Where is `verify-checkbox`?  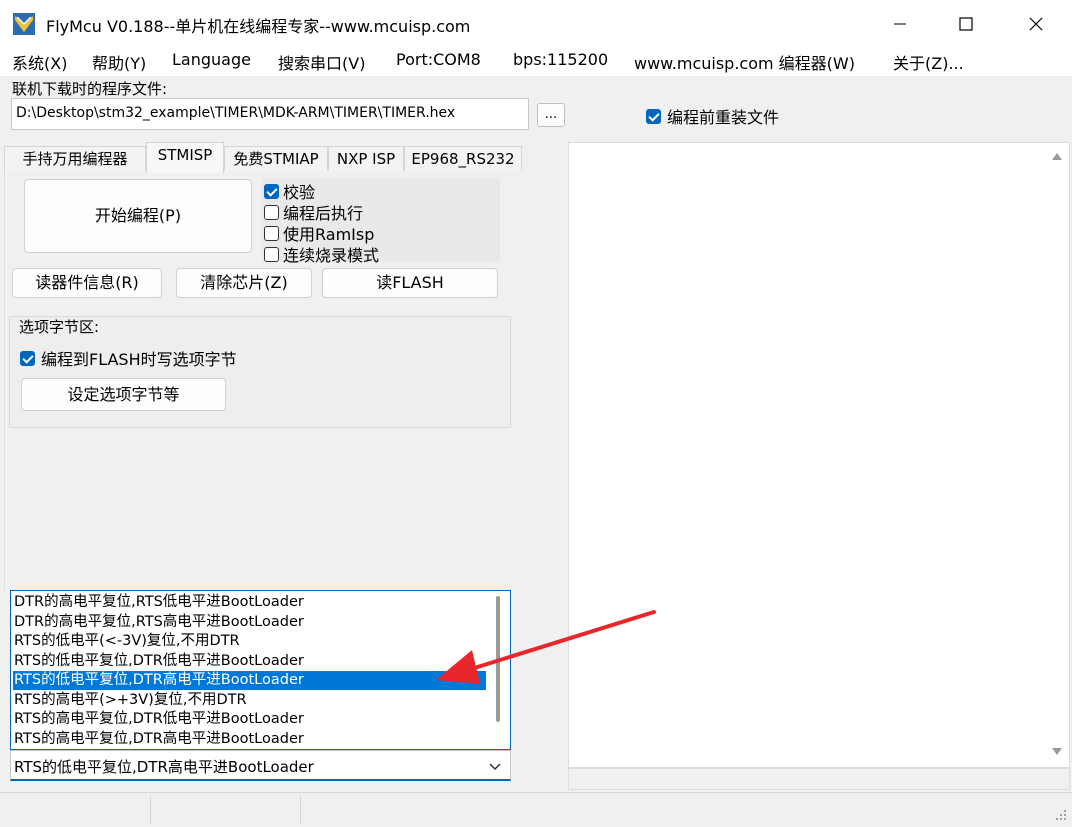 verify-checkbox is located at coordinates (271, 191).